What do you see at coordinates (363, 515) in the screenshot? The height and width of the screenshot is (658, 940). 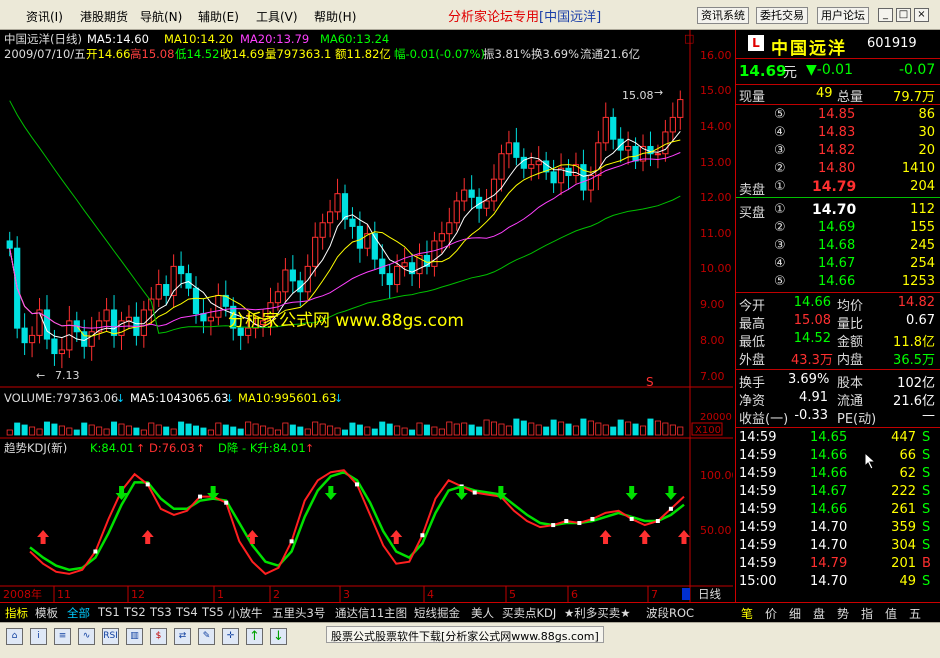 I see `kdj-signal-arrows` at bounding box center [363, 515].